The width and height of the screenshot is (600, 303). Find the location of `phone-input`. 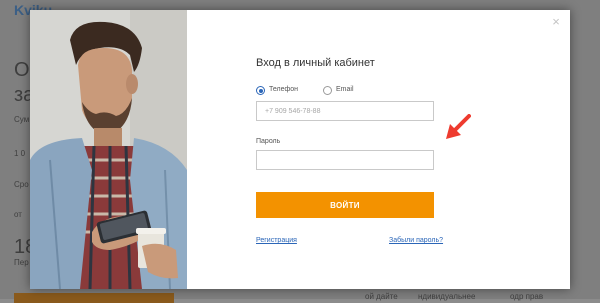

phone-input is located at coordinates (345, 111).